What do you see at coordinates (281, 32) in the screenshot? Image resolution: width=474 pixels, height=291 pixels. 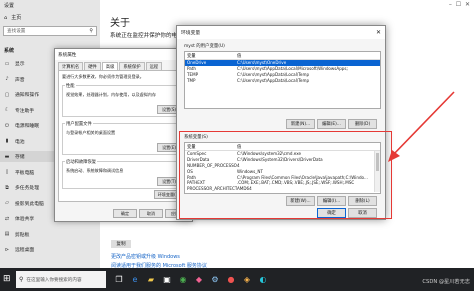 I see `env-titlebar: 环境变量 ✕` at bounding box center [281, 32].